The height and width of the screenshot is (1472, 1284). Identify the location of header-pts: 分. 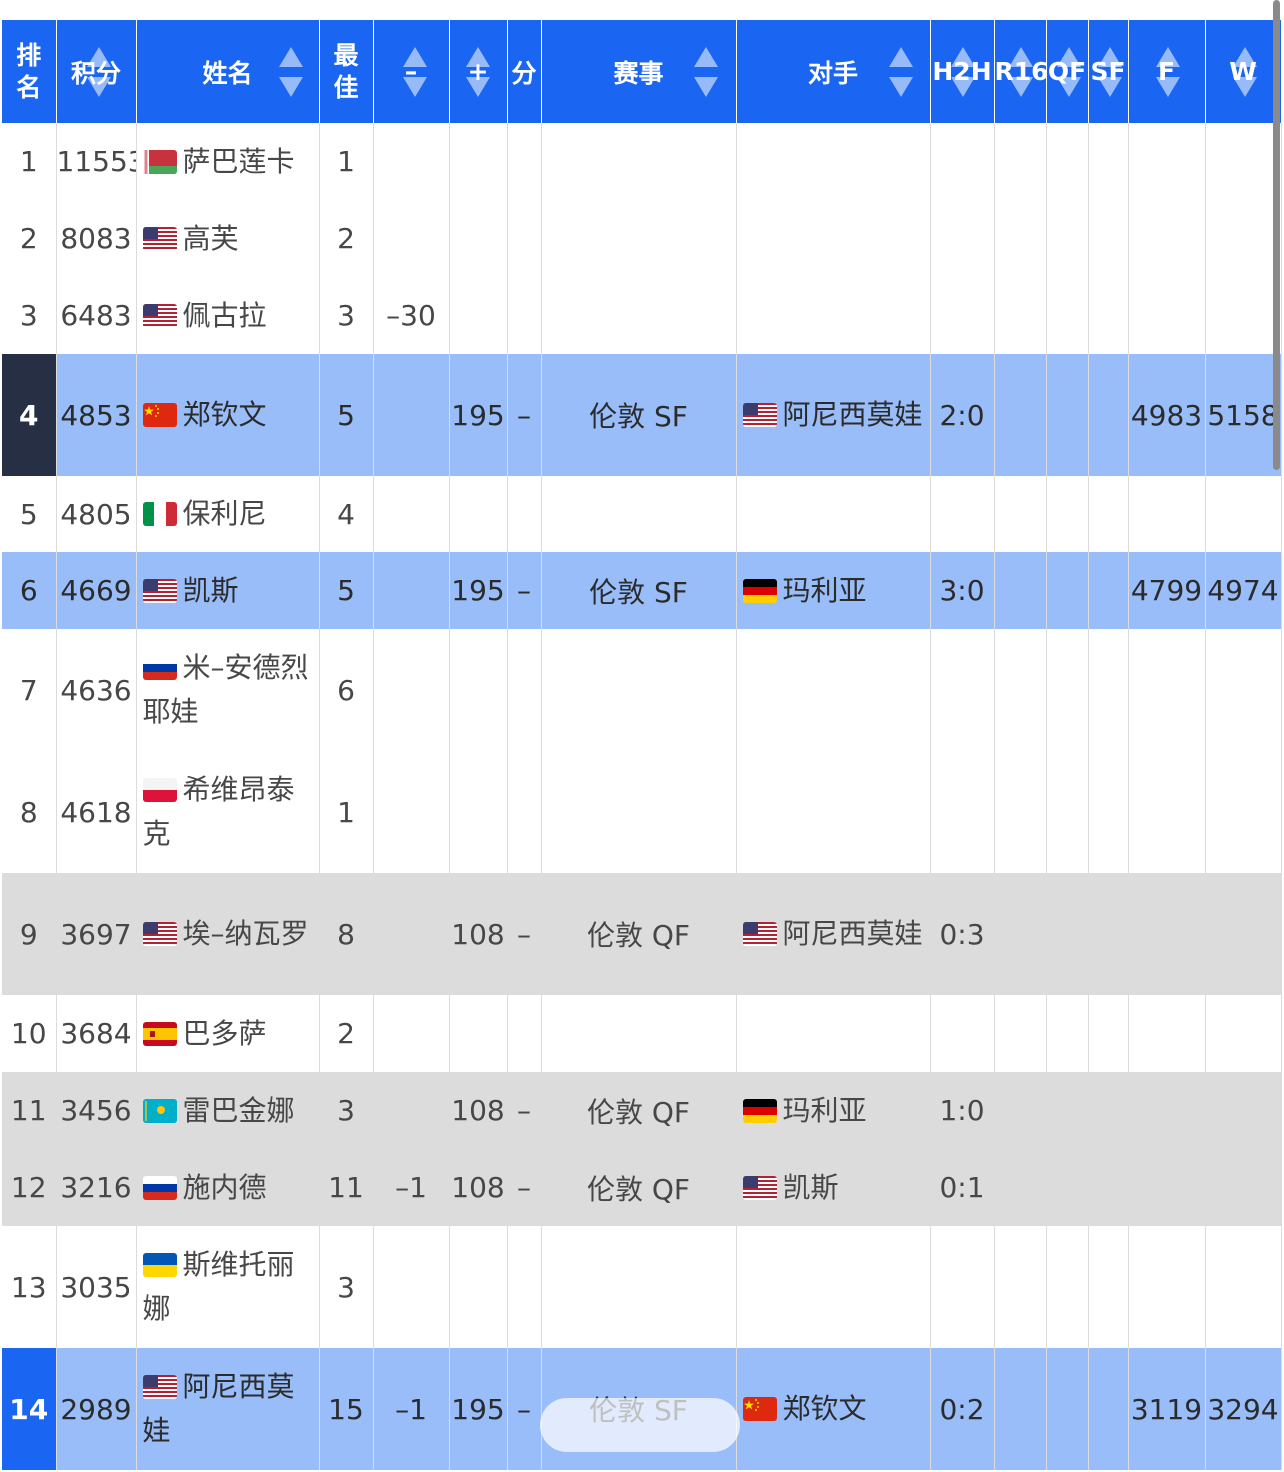
(524, 71).